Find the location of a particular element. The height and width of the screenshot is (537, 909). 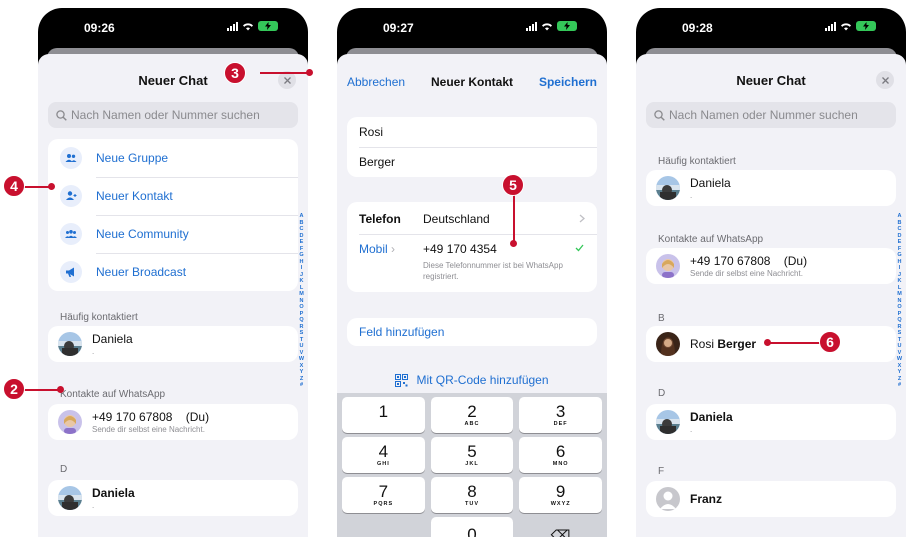

key-2: 2 ABC is located at coordinates (472, 415).